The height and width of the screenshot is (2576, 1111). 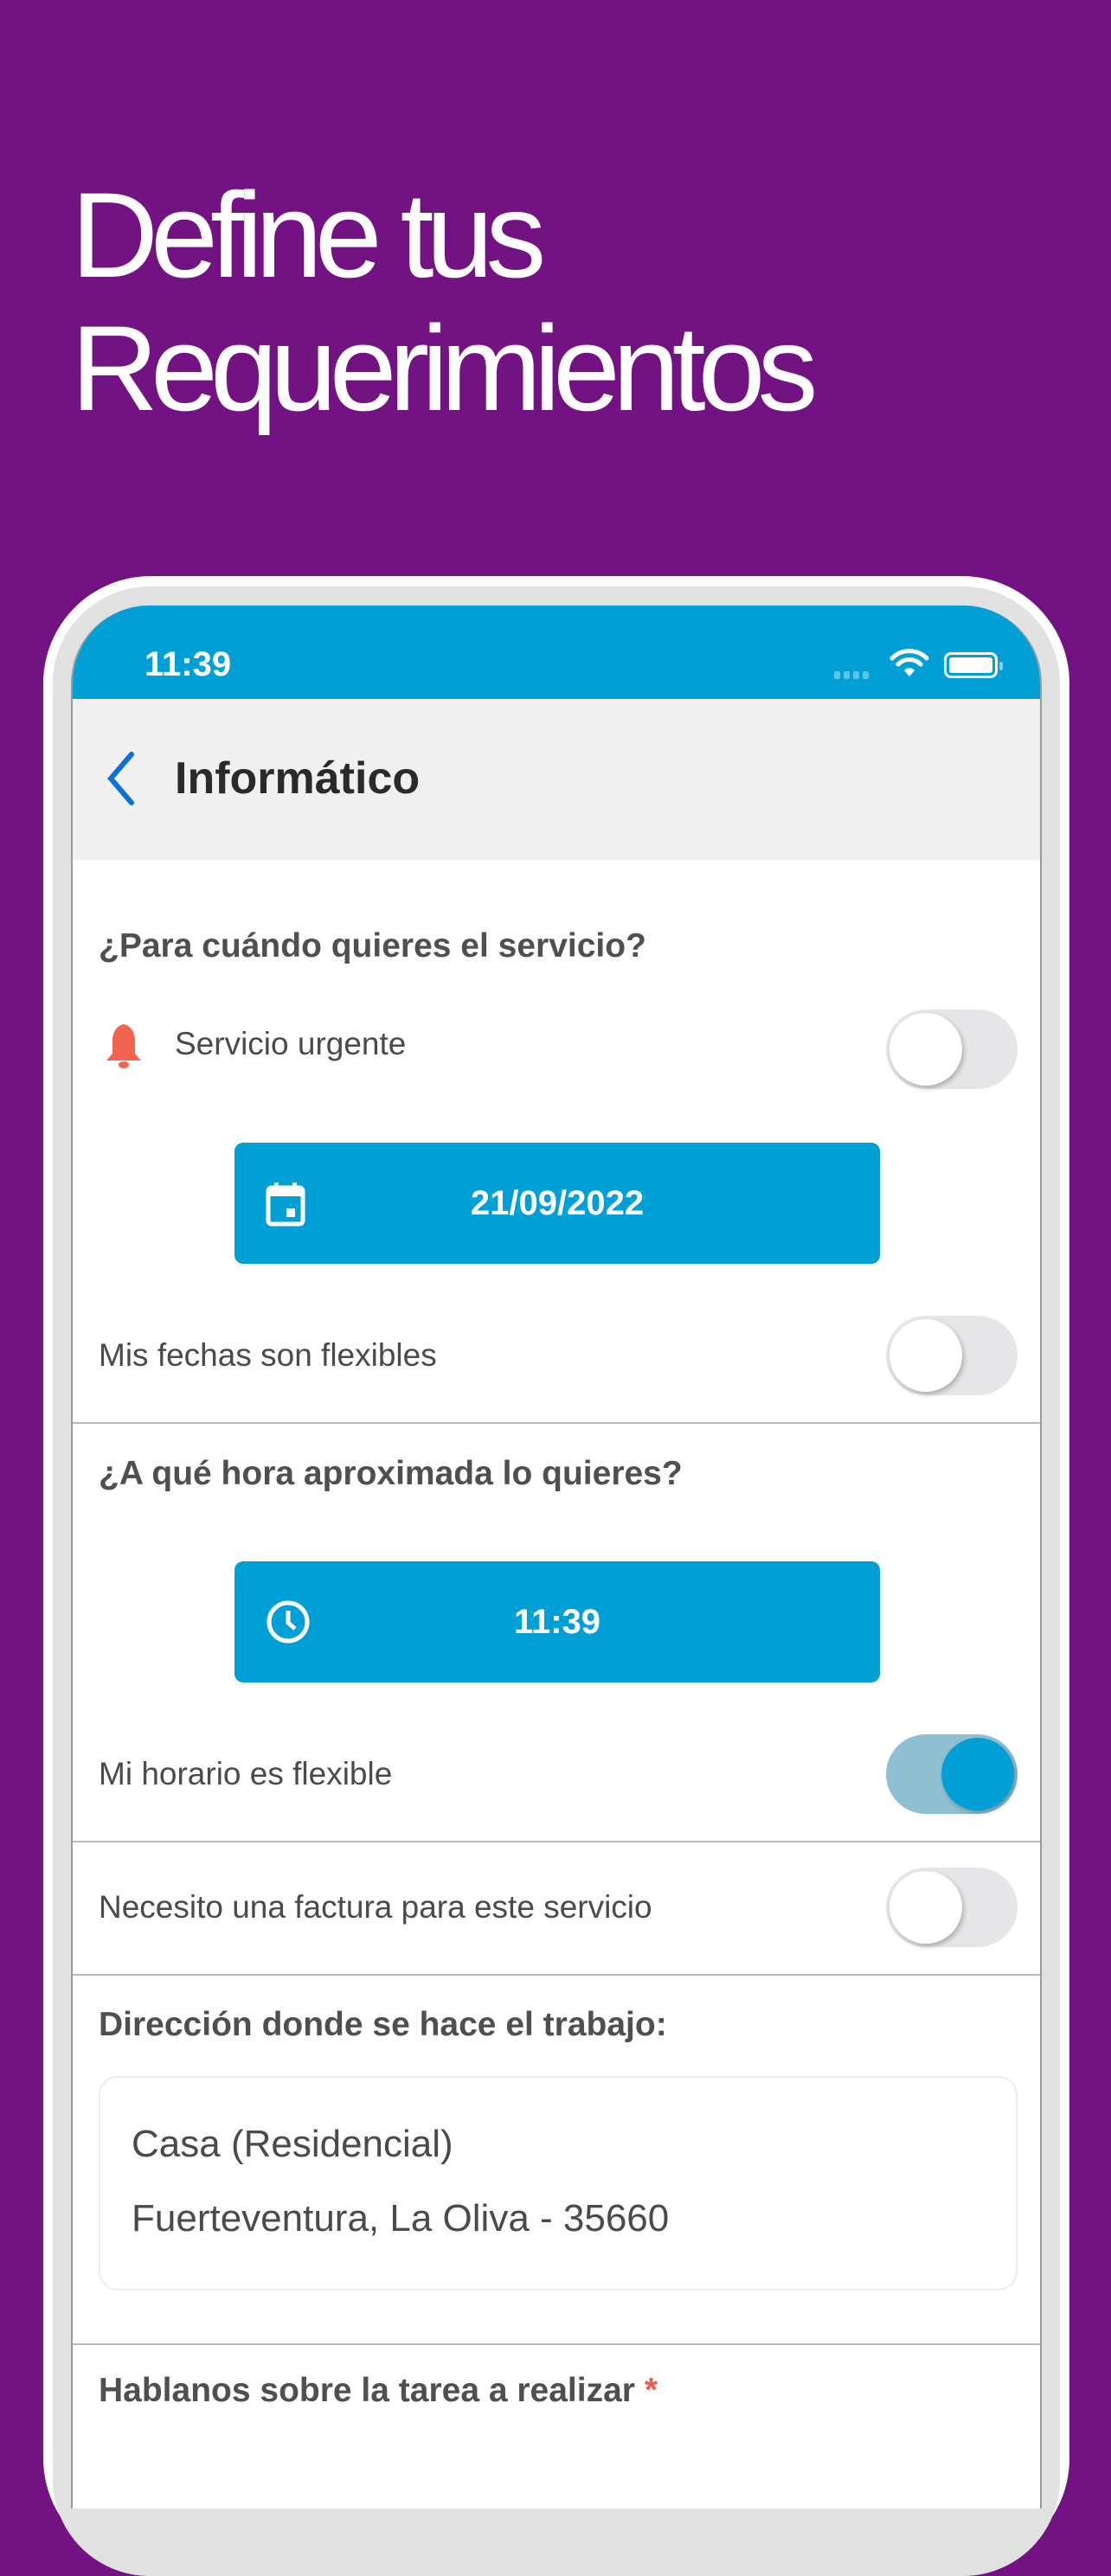 What do you see at coordinates (383, 2024) in the screenshot?
I see `section-heading-address: Dirección donde se hace el trabajo:` at bounding box center [383, 2024].